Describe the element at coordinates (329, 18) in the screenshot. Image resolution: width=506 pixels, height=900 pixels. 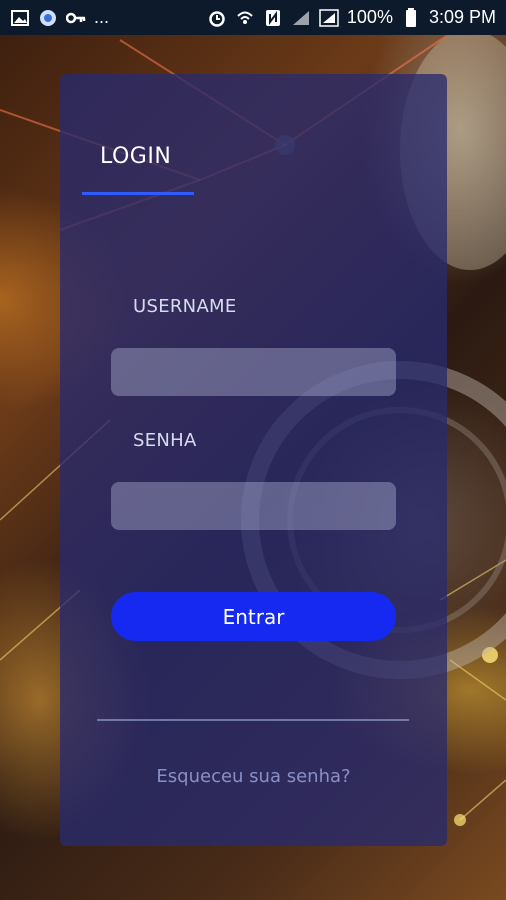
I see `signal-full-icon` at that location.